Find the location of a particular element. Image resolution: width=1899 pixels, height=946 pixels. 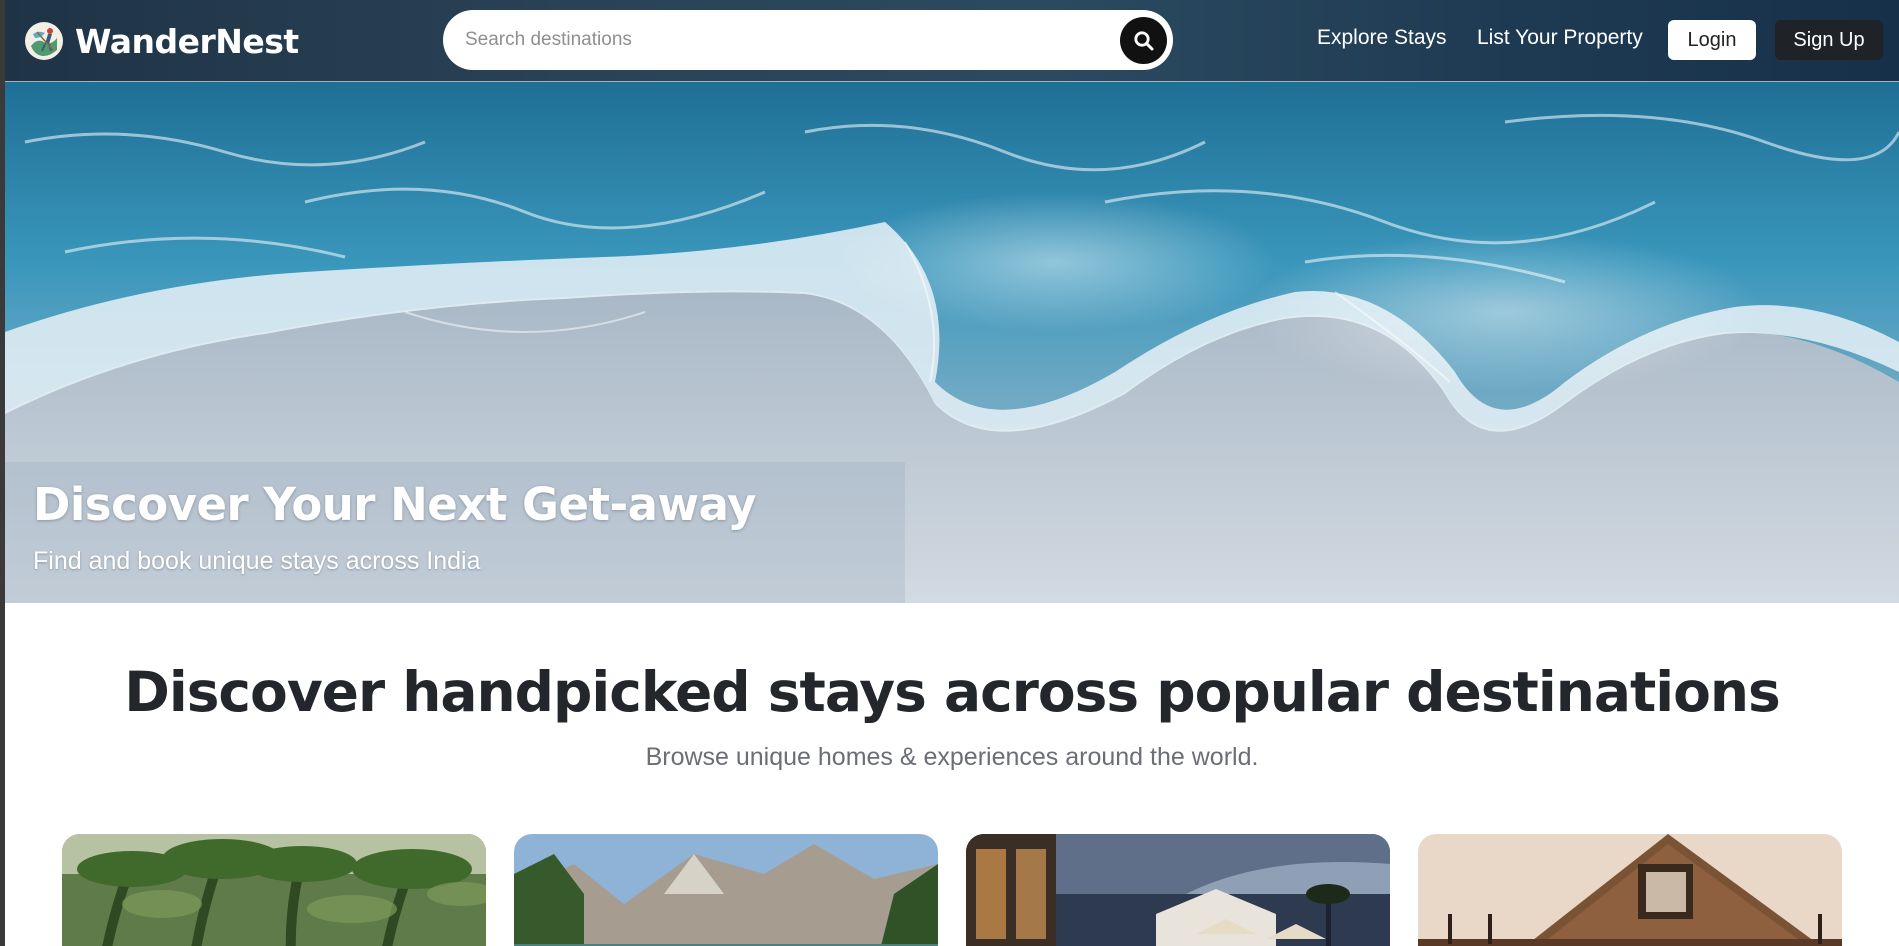

hero-subtitle: Find and book unique stays across India is located at coordinates (257, 561).